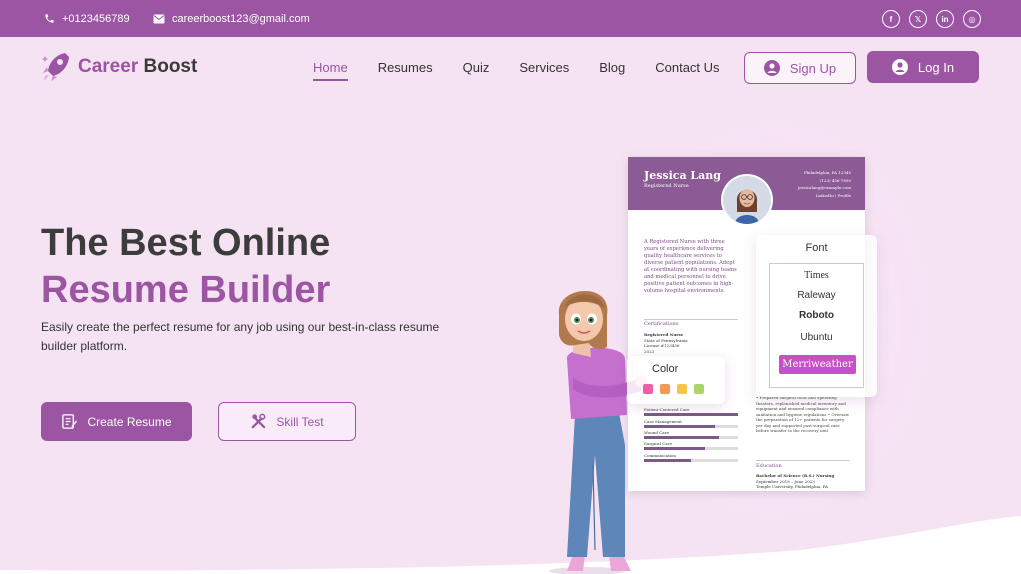 Image resolution: width=1021 pixels, height=574 pixels. I want to click on edu-line: Temple University, Philadelphia, PA, so click(792, 486).